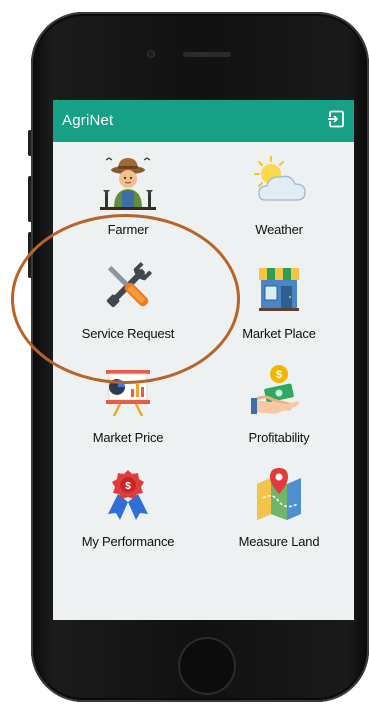 This screenshot has width=369, height=705. What do you see at coordinates (279, 541) in the screenshot?
I see `menu-label-measure-land: Measure Land` at bounding box center [279, 541].